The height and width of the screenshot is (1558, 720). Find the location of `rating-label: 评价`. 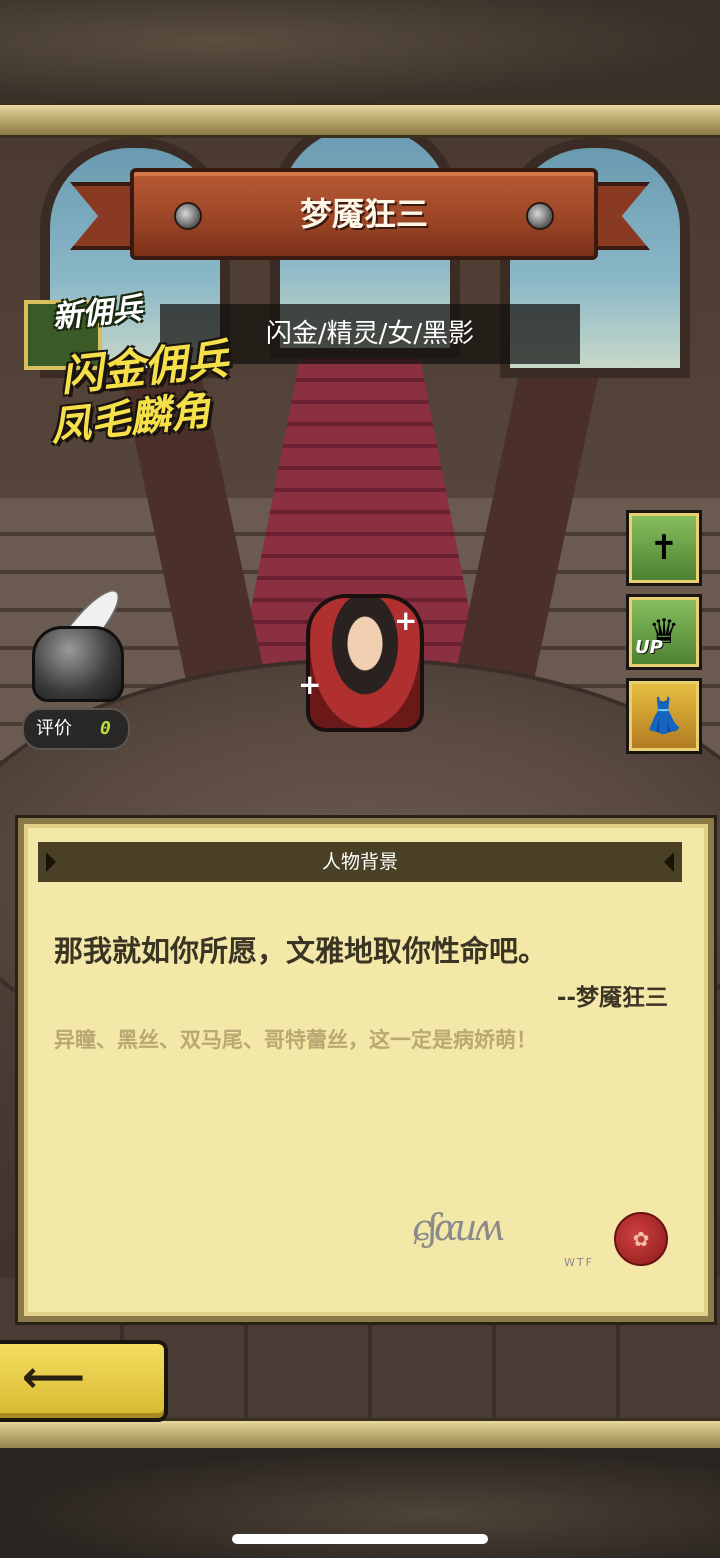

rating-label: 评价 is located at coordinates (54, 728).